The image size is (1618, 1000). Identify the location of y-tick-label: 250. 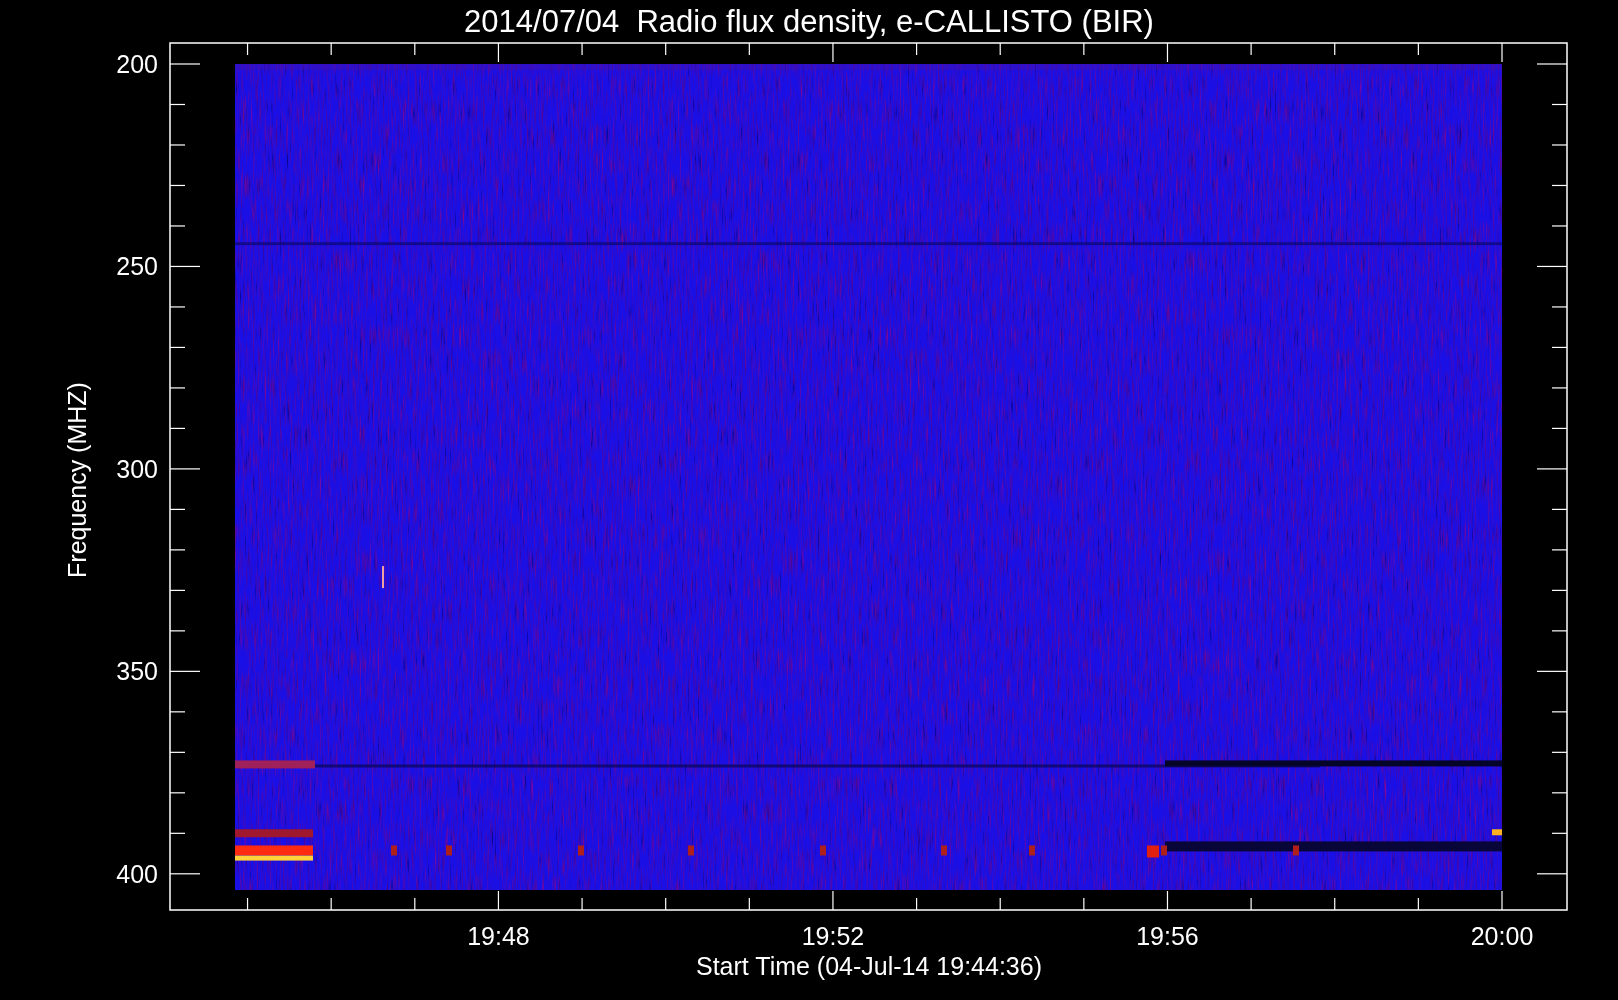
(137, 266).